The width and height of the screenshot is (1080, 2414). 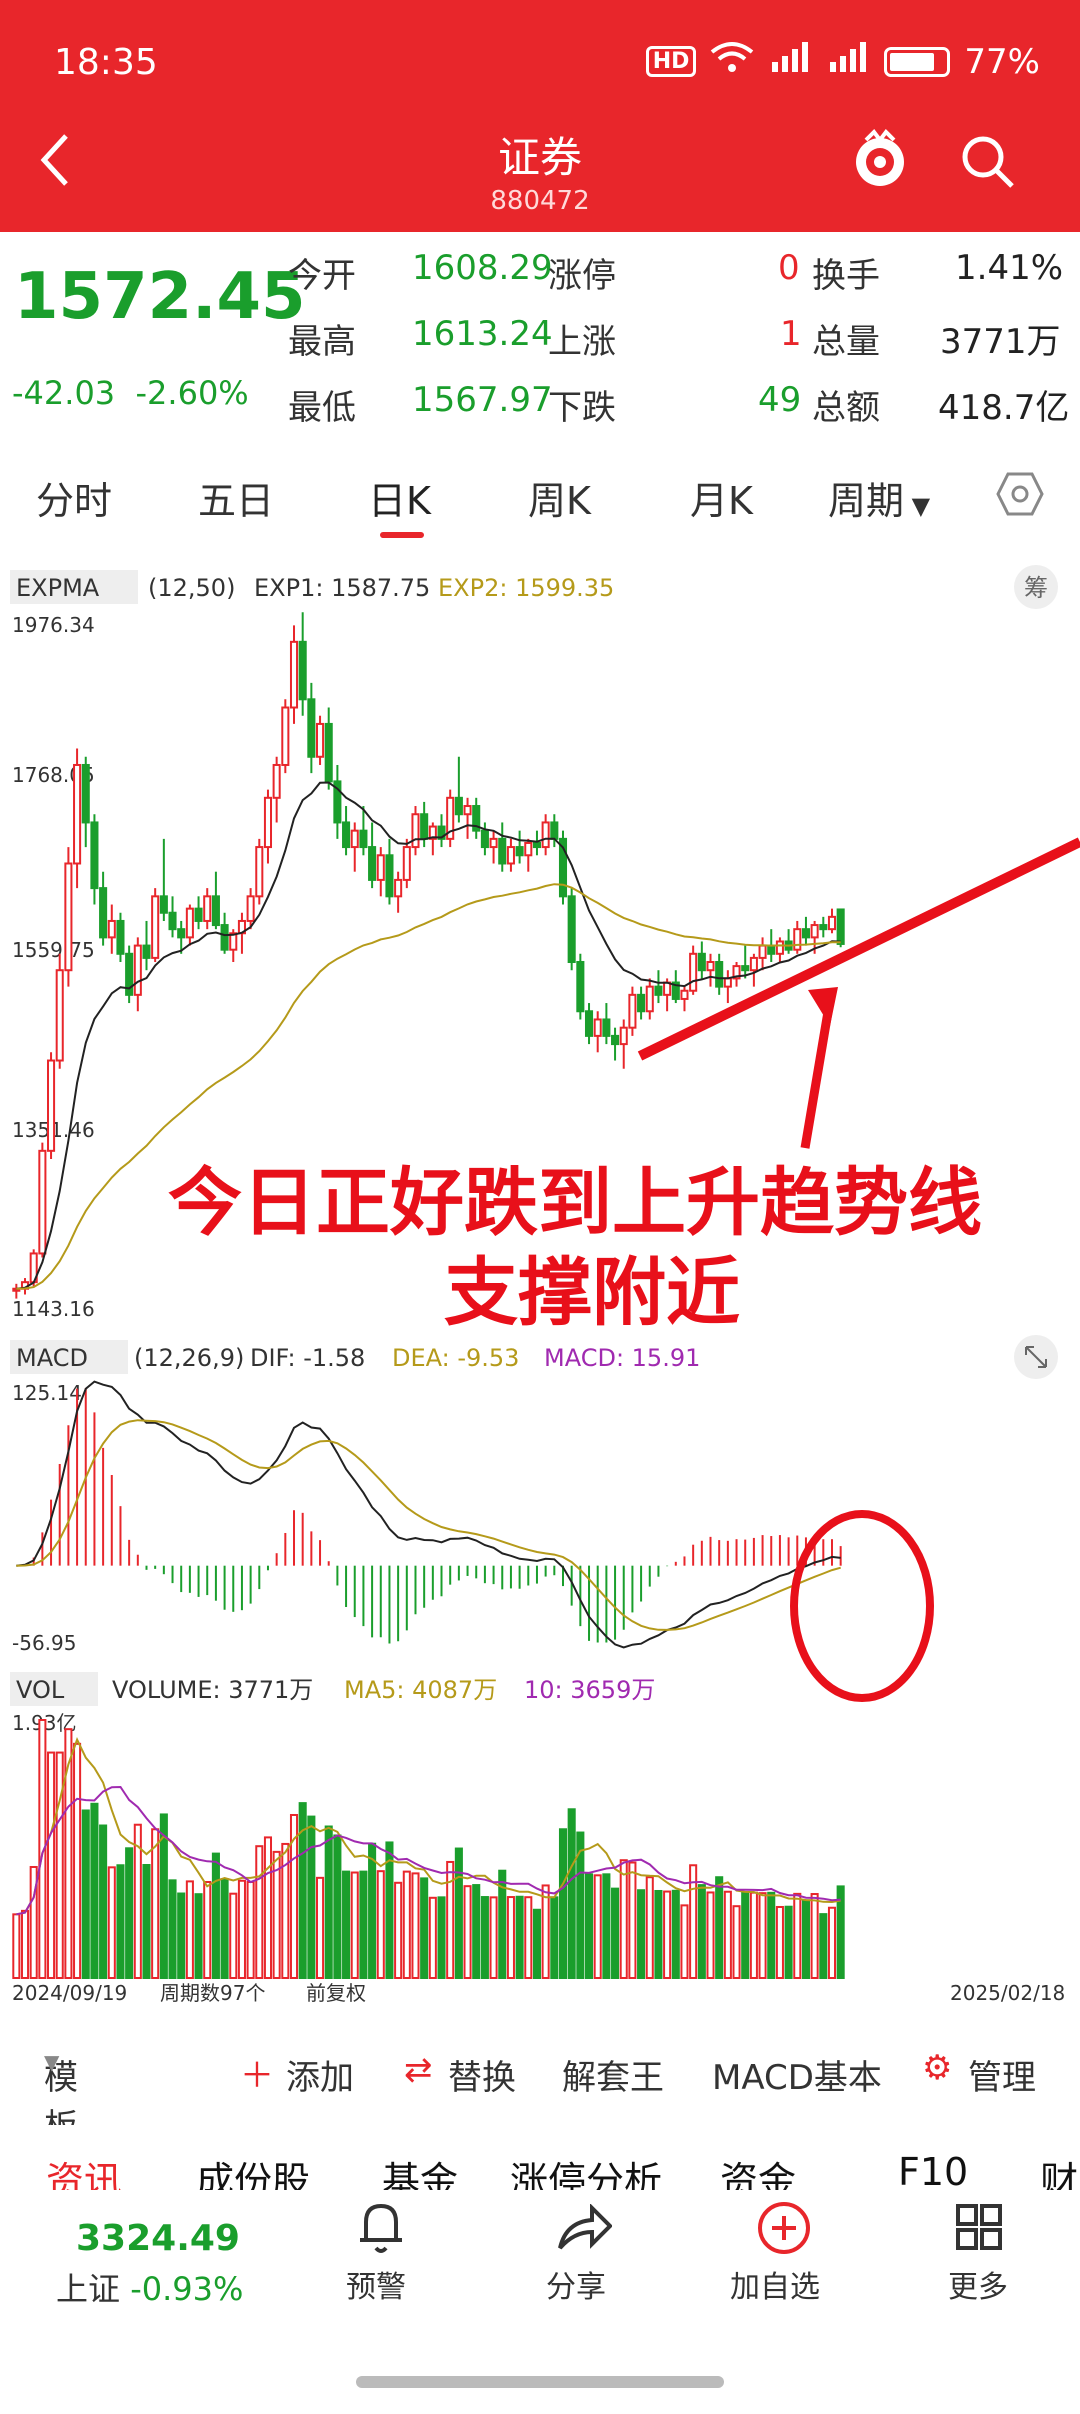 What do you see at coordinates (189, 1358) in the screenshot?
I see `macd-params: (12,26,9)` at bounding box center [189, 1358].